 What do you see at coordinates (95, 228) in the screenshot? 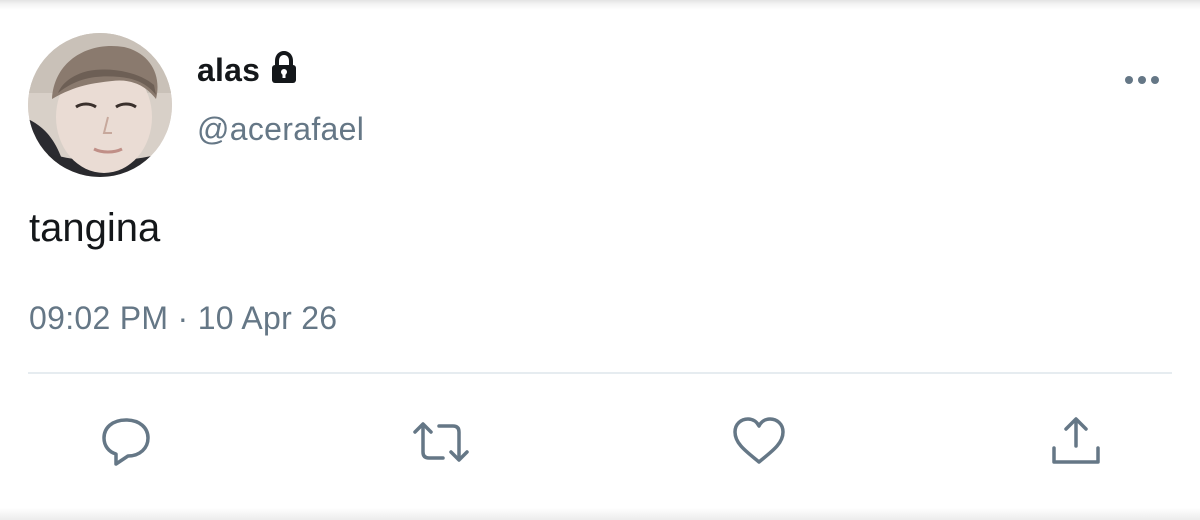
I see `tweet-text: tangina` at bounding box center [95, 228].